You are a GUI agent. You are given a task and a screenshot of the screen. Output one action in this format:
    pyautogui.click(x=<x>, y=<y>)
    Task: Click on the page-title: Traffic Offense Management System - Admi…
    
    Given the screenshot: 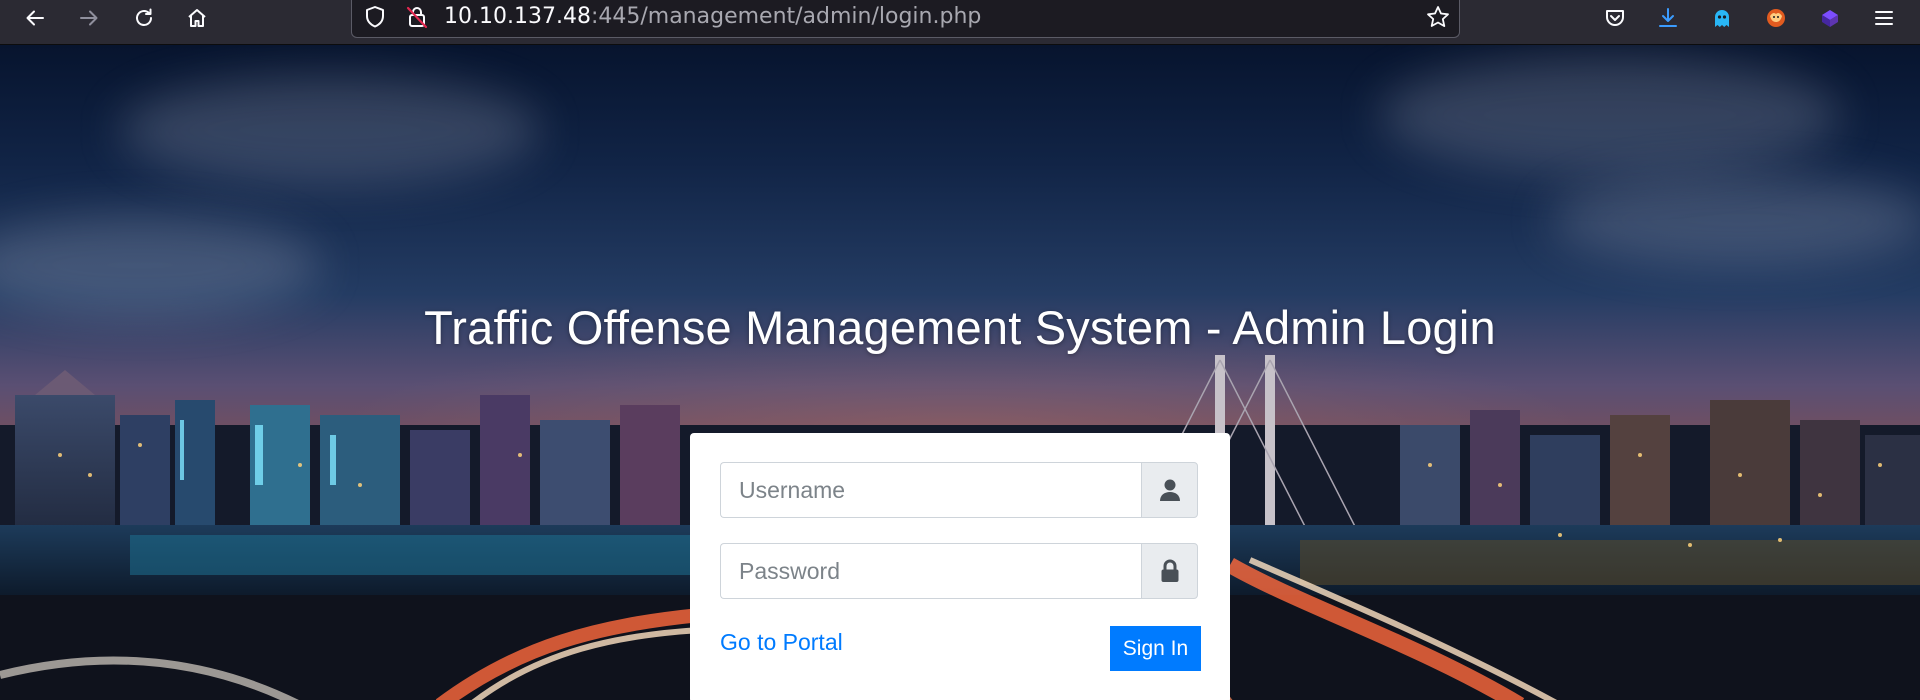 What is the action you would take?
    pyautogui.click(x=960, y=327)
    